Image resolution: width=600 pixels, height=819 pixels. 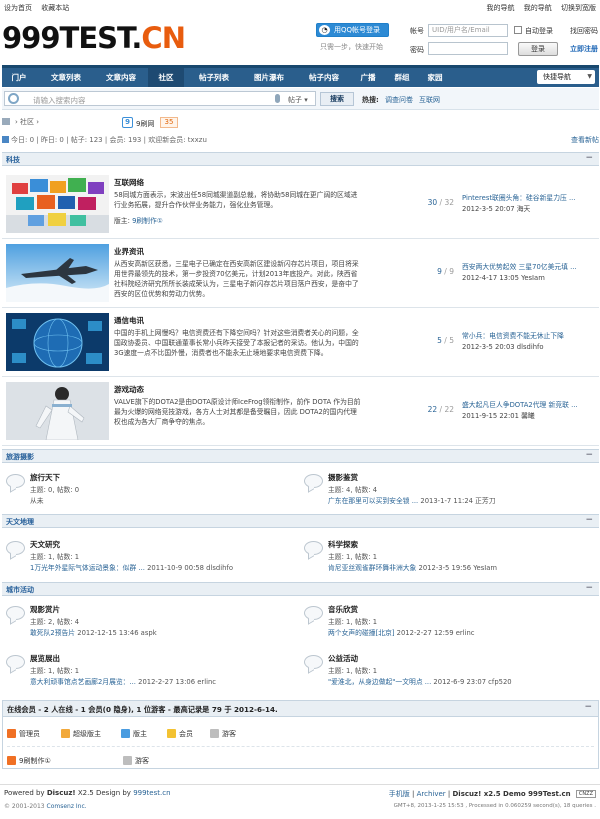 I want to click on online-user: 9刷制作①, so click(x=29, y=761).